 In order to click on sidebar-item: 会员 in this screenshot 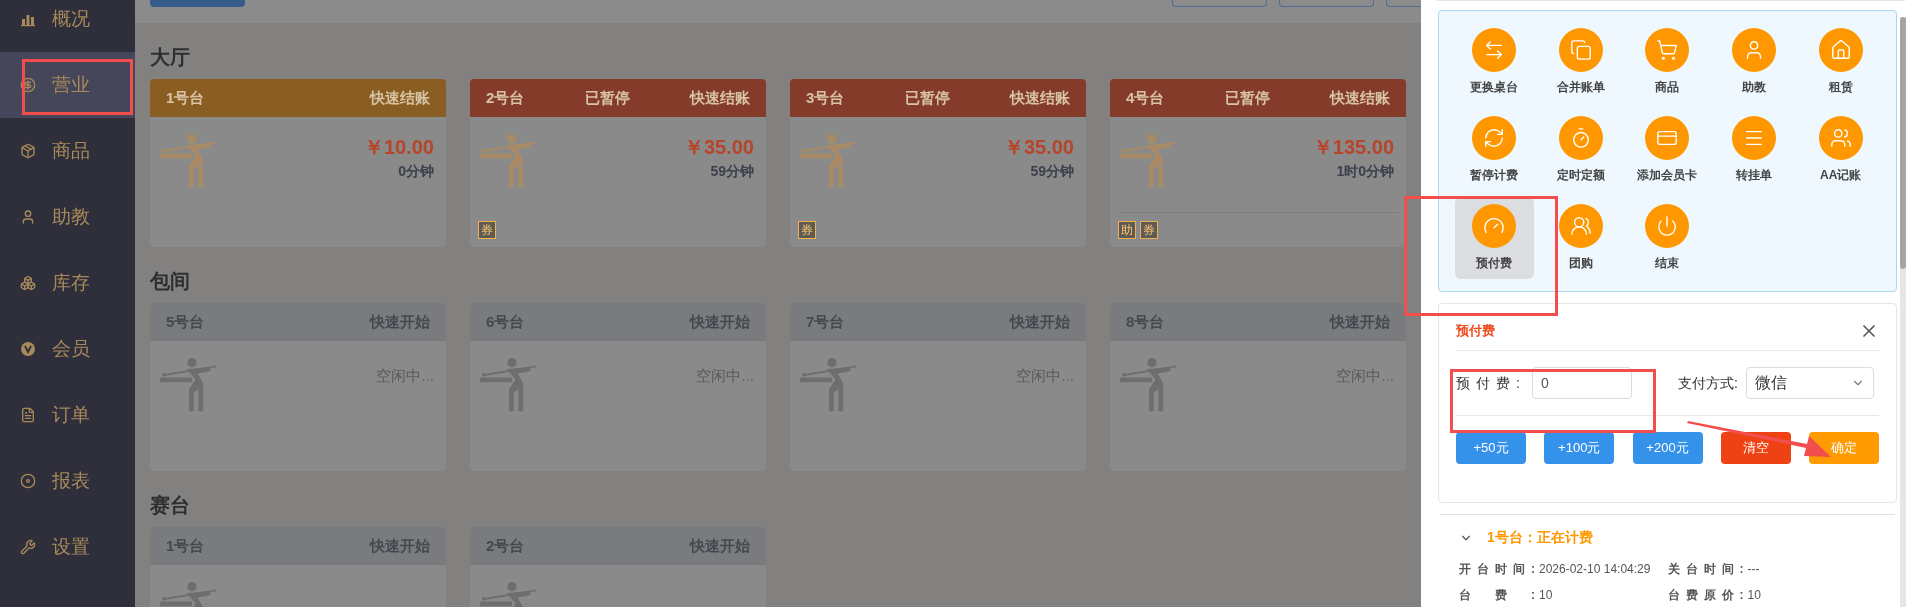, I will do `click(67, 349)`.